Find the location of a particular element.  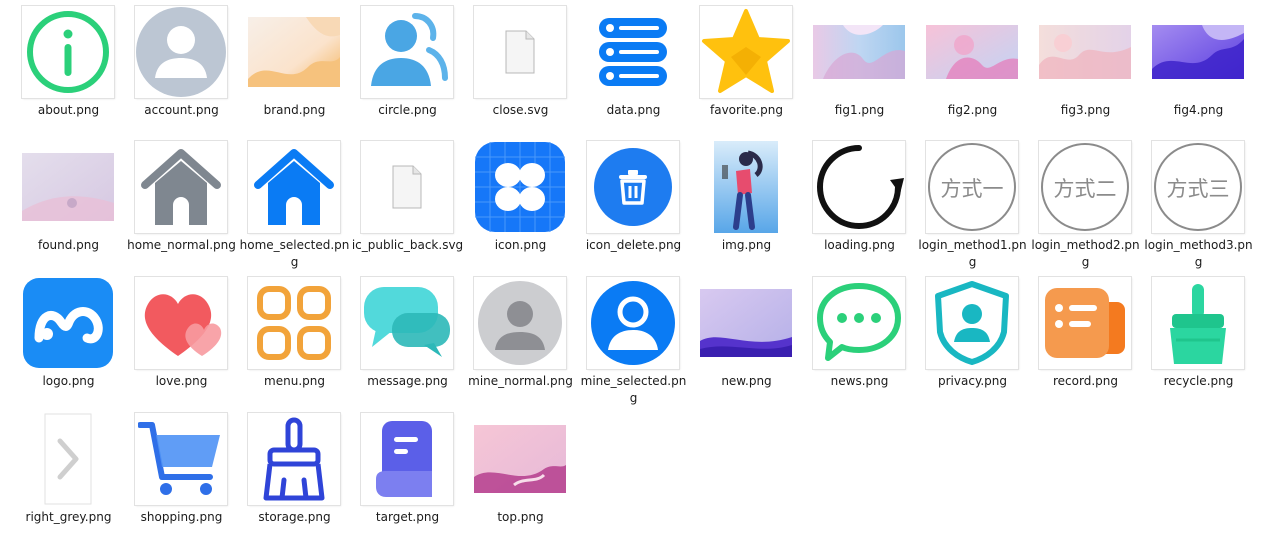

file-name: record.png is located at coordinates (1085, 381).